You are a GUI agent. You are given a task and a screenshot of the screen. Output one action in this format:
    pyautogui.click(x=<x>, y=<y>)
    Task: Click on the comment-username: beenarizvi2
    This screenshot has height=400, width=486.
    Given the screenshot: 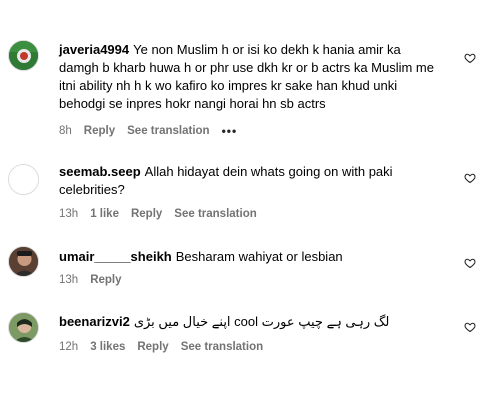 What is the action you would take?
    pyautogui.click(x=94, y=321)
    